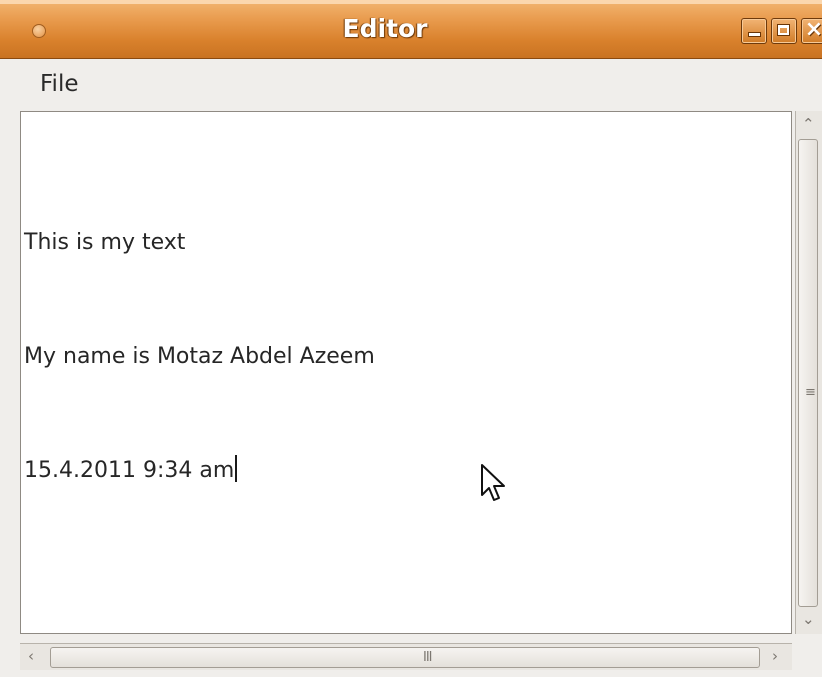 The image size is (822, 677). I want to click on window-title: Editor, so click(385, 28).